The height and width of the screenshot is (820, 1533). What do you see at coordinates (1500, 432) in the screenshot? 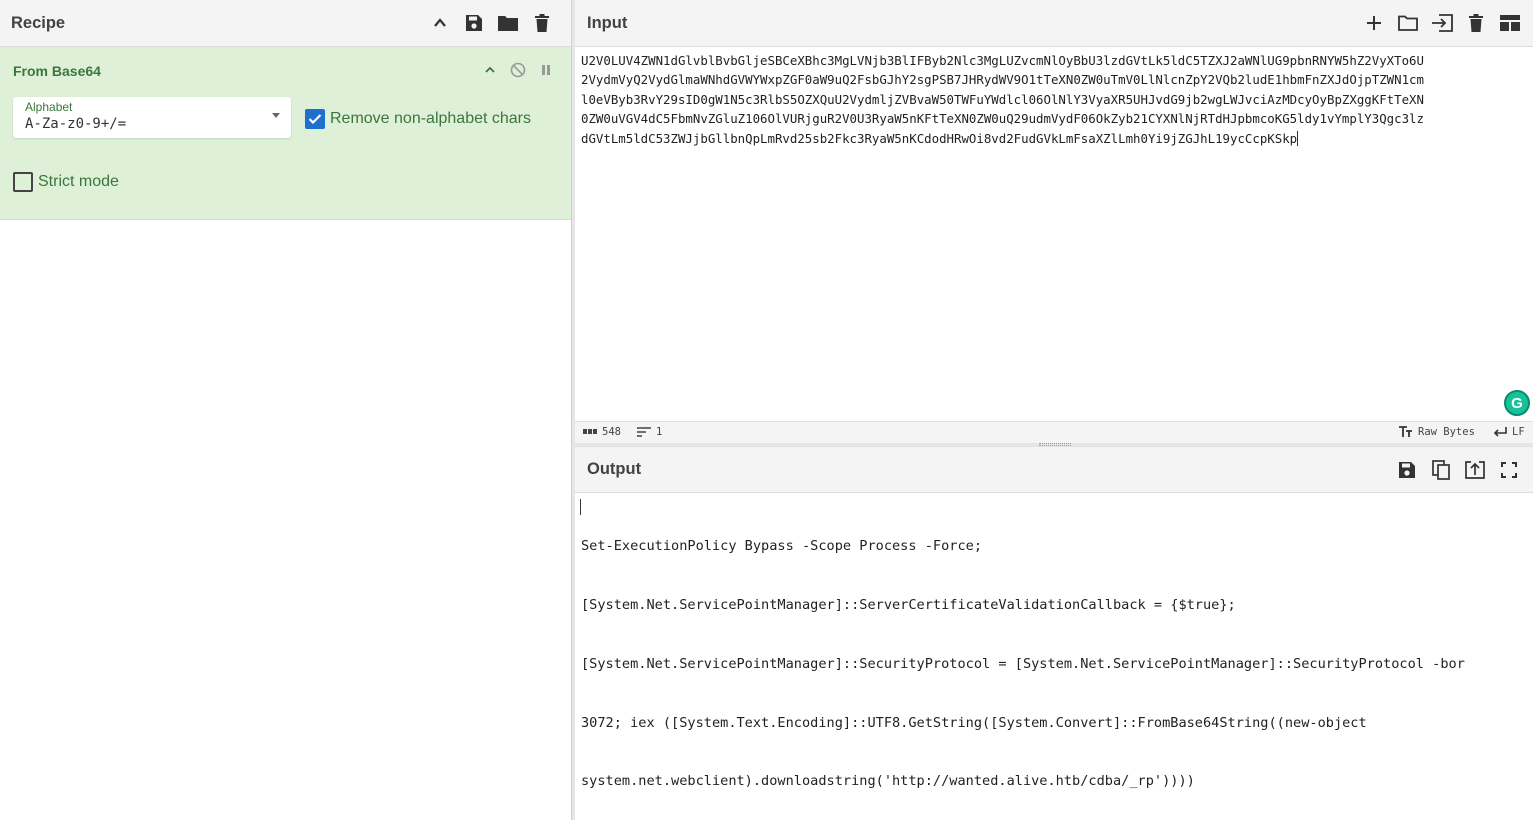
I see `return-icon` at bounding box center [1500, 432].